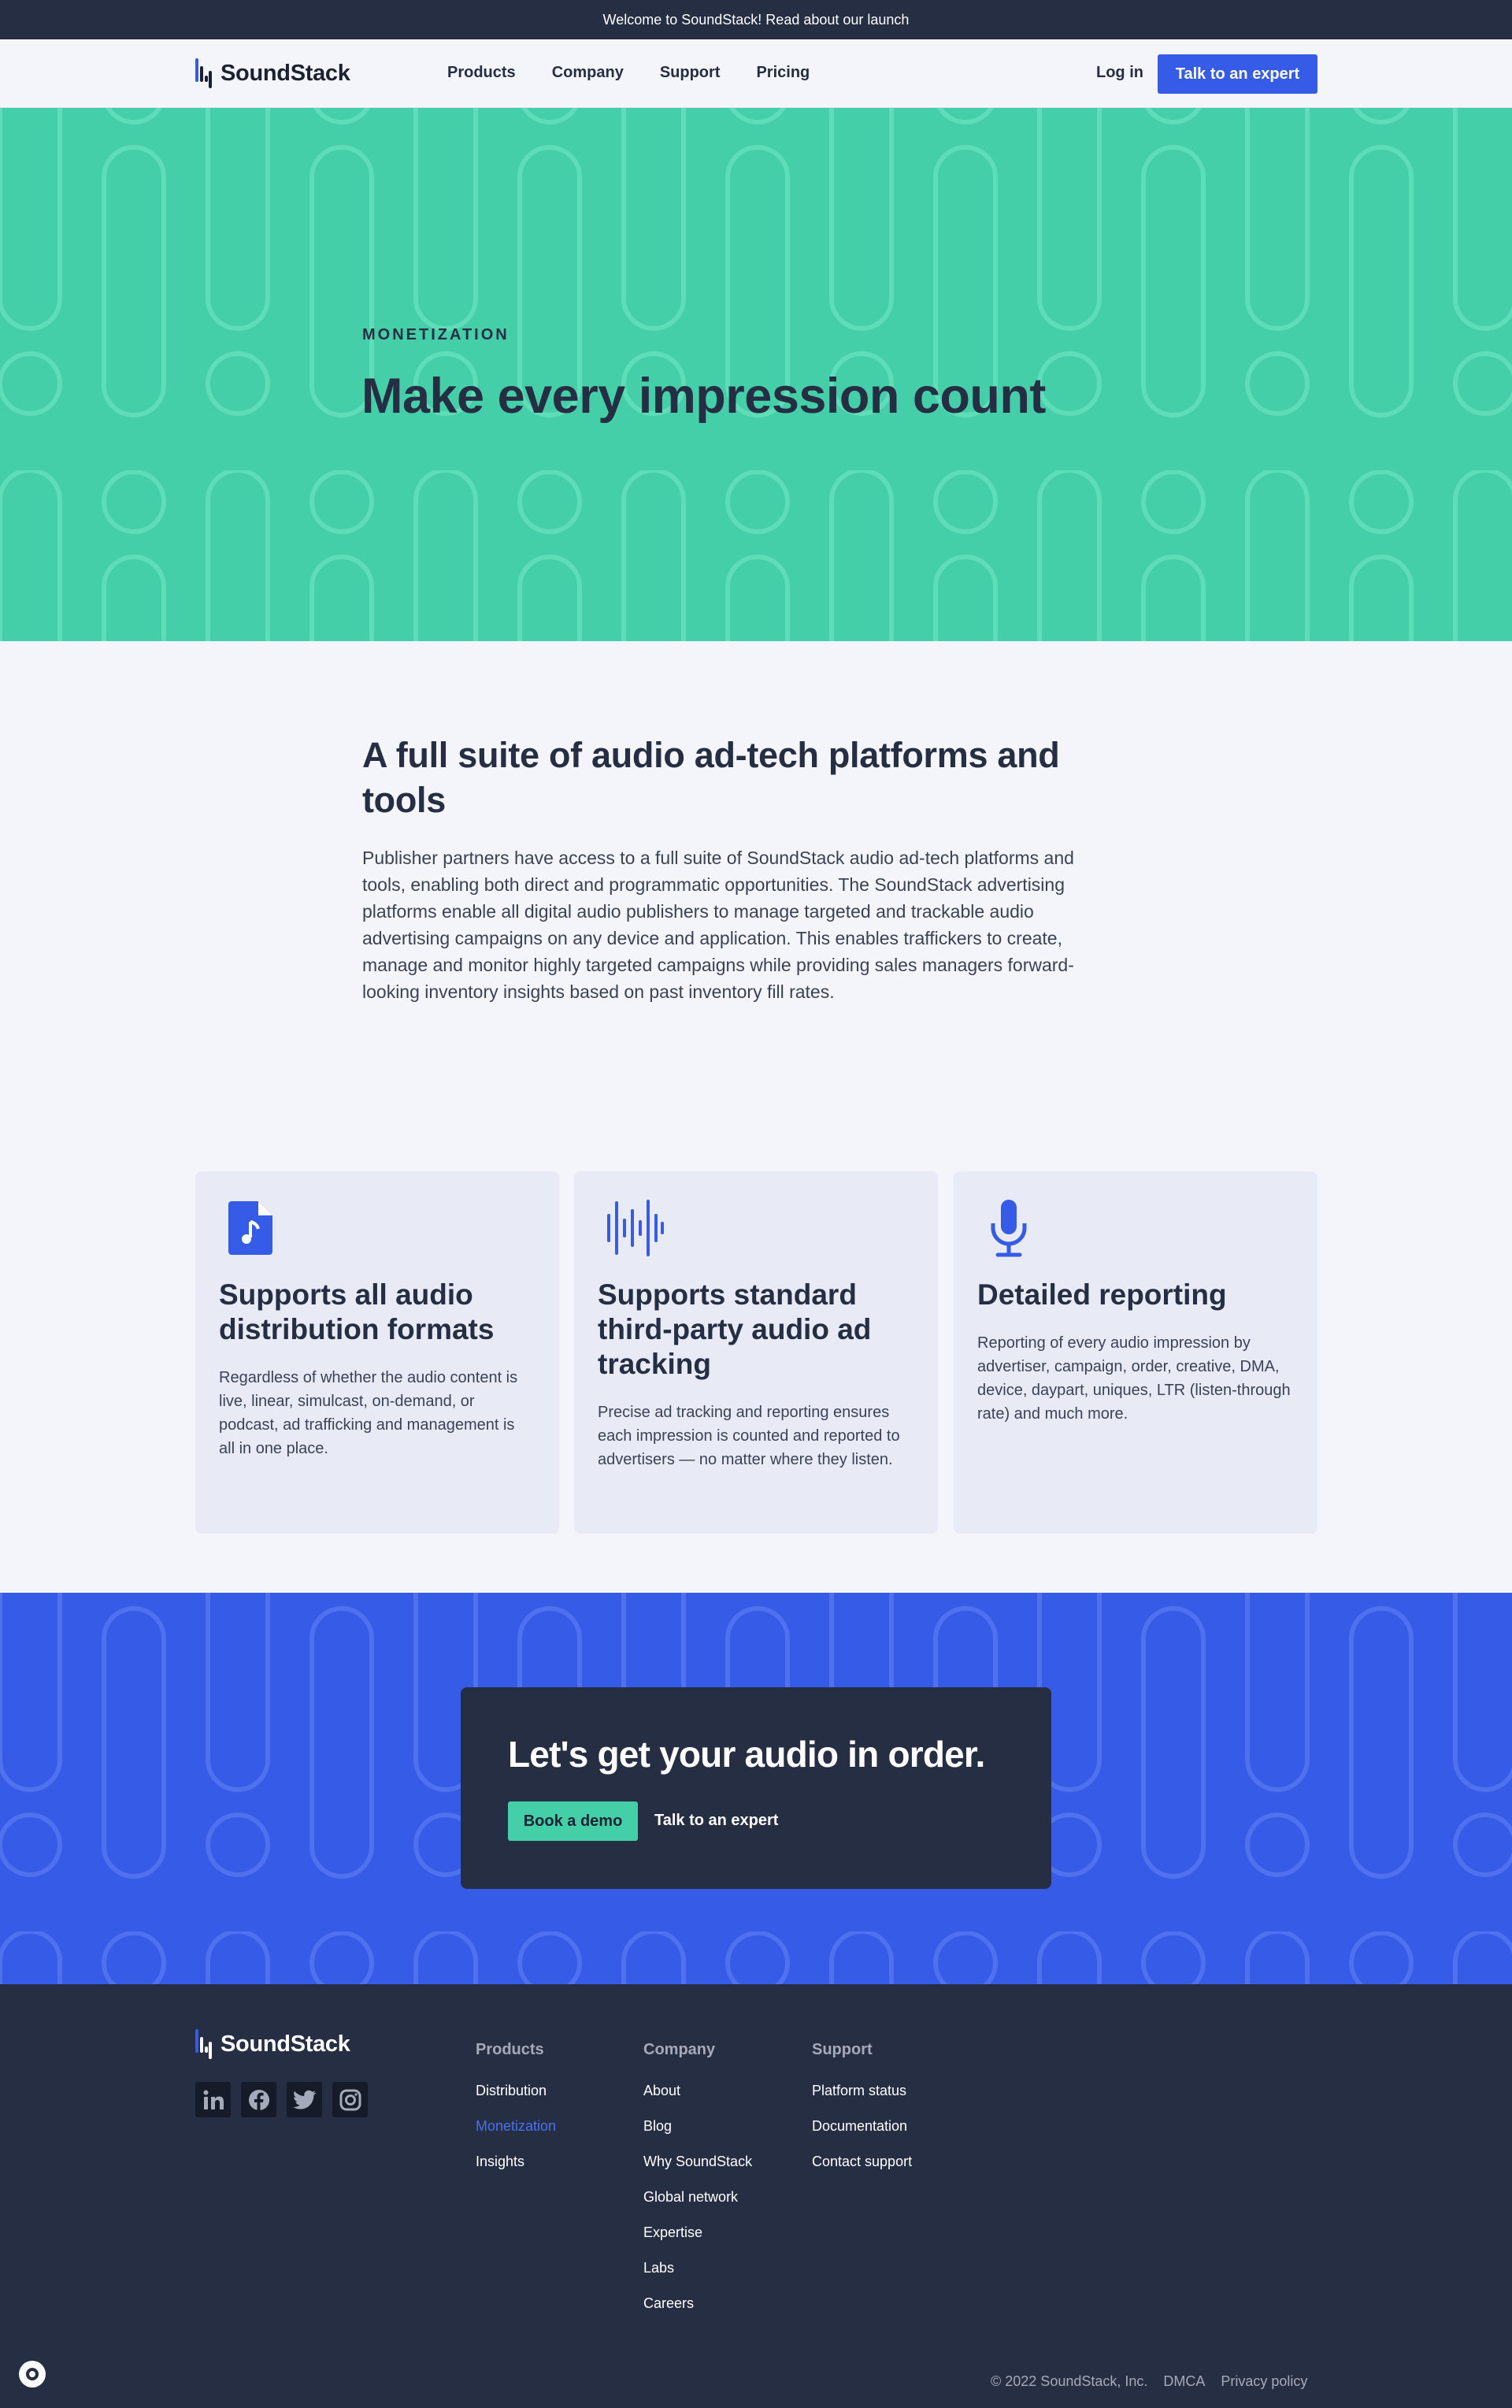 The height and width of the screenshot is (2408, 1512). What do you see at coordinates (1069, 2381) in the screenshot?
I see `copyright-text: © 2022 SoundStack, Inc.` at bounding box center [1069, 2381].